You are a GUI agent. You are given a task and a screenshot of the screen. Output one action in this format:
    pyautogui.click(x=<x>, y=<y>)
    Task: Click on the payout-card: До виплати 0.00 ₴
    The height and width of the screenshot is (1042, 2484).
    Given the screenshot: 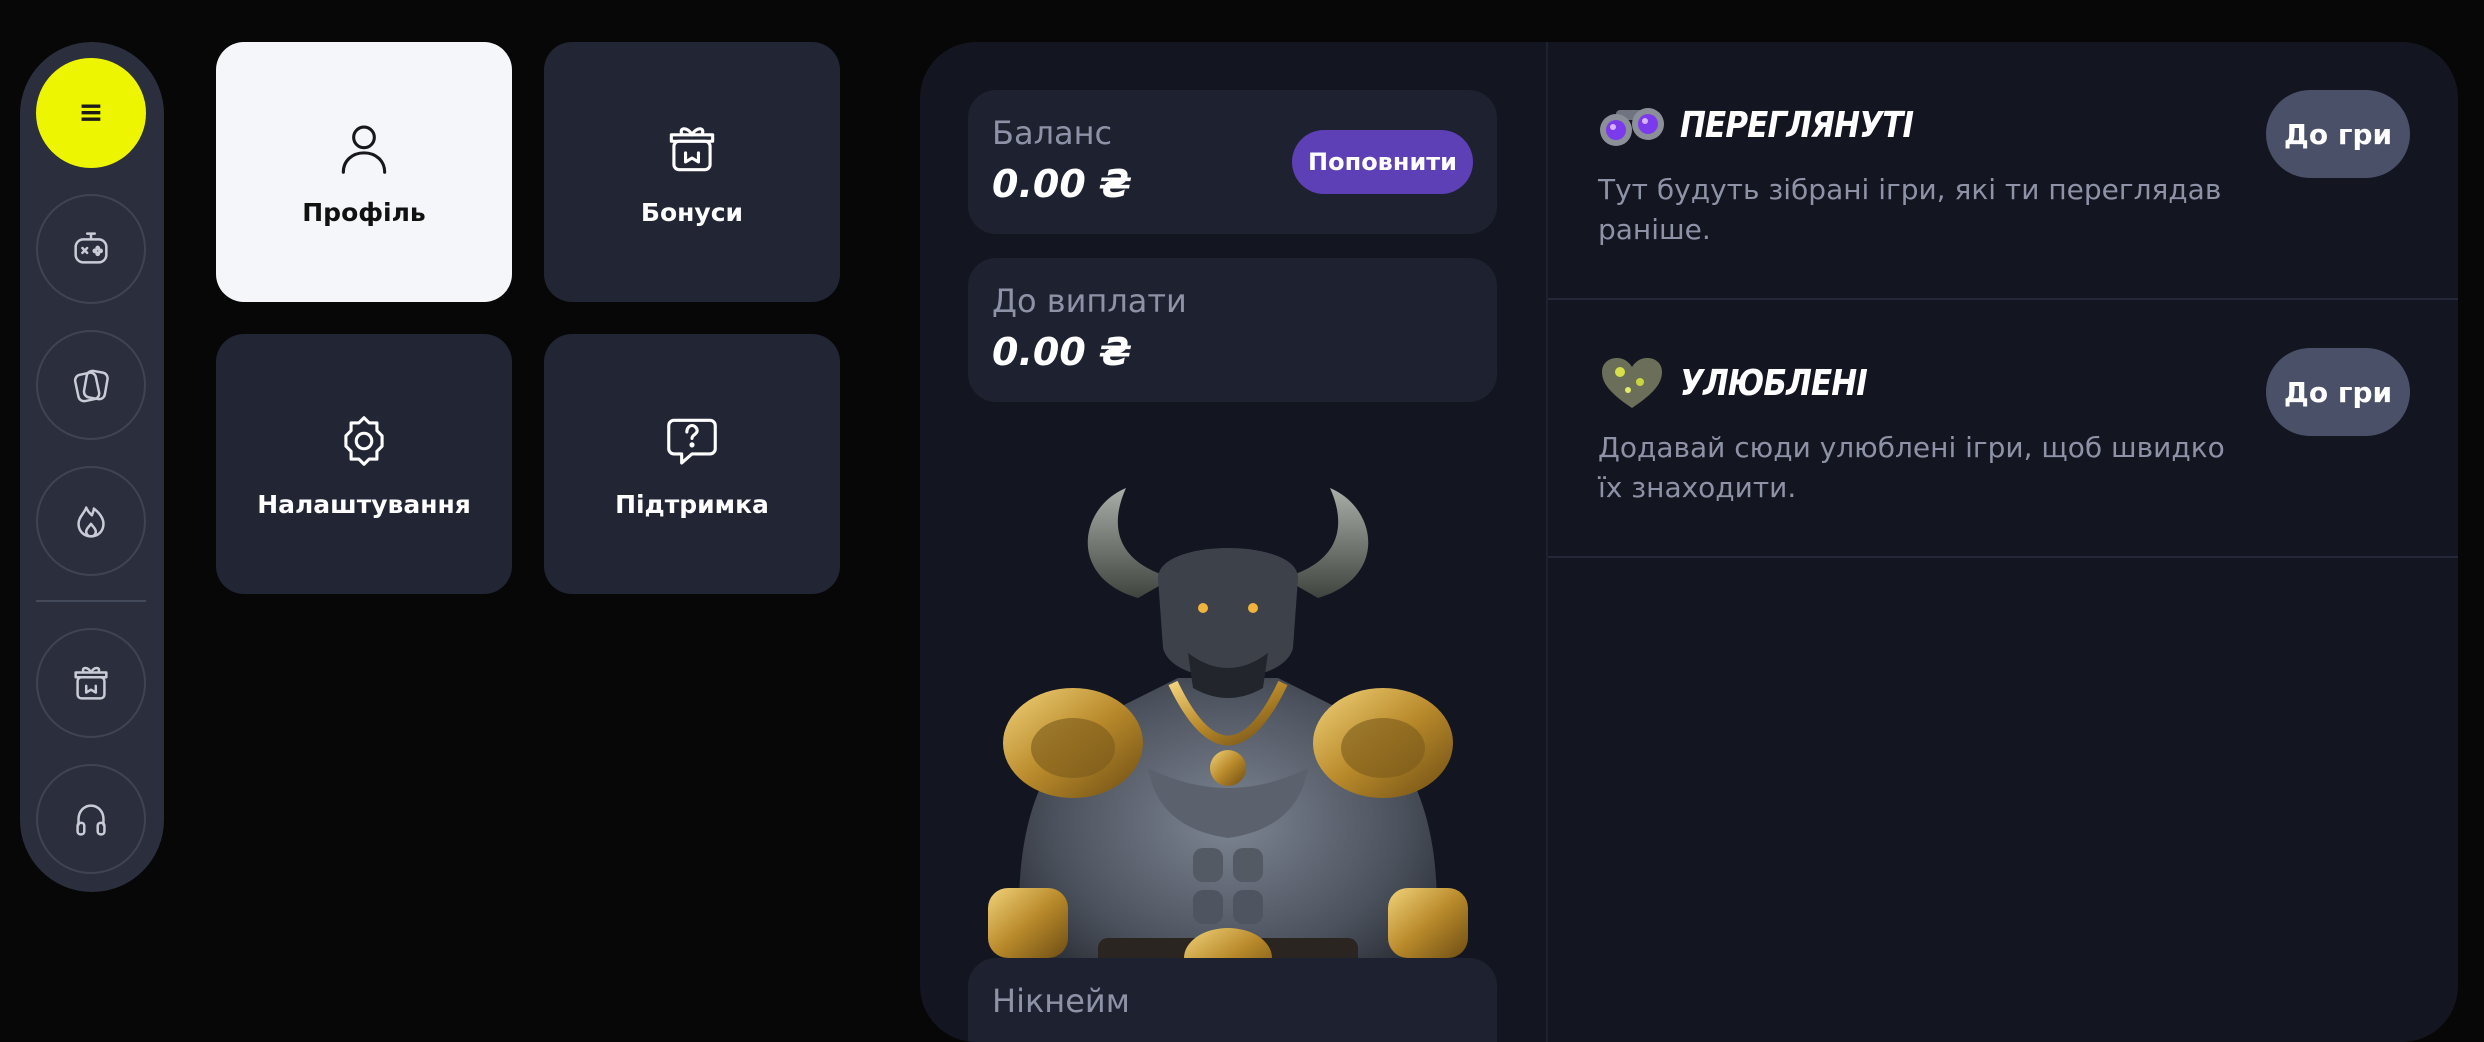 What is the action you would take?
    pyautogui.click(x=1232, y=330)
    